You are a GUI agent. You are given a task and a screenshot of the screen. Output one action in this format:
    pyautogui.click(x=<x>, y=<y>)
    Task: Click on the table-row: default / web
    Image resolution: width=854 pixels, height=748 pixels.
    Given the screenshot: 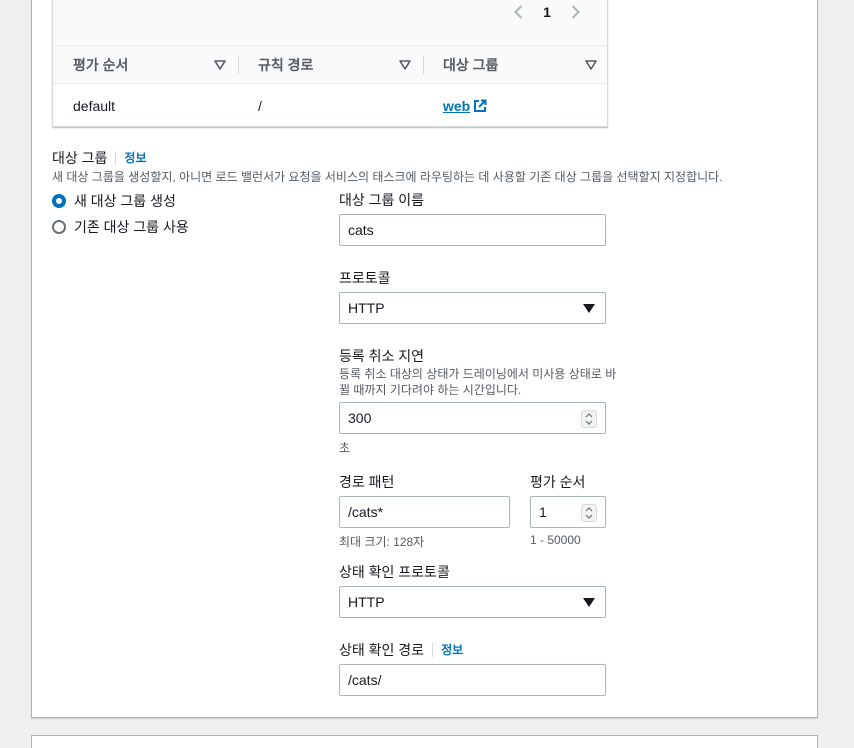 What is the action you would take?
    pyautogui.click(x=330, y=105)
    